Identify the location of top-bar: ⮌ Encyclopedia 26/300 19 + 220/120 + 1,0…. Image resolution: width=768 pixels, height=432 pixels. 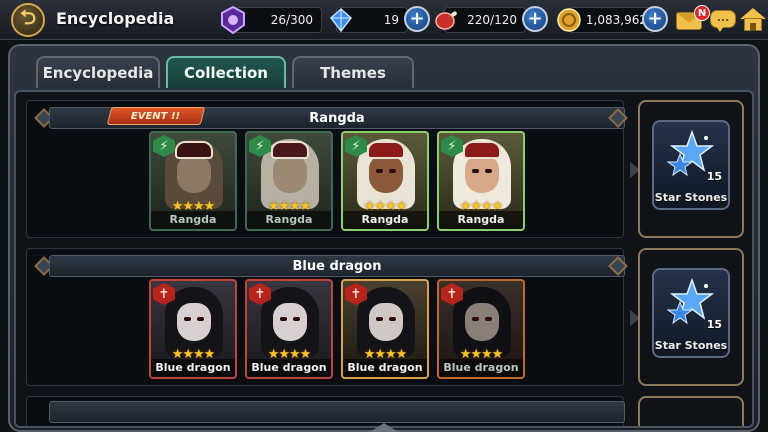
(384, 20).